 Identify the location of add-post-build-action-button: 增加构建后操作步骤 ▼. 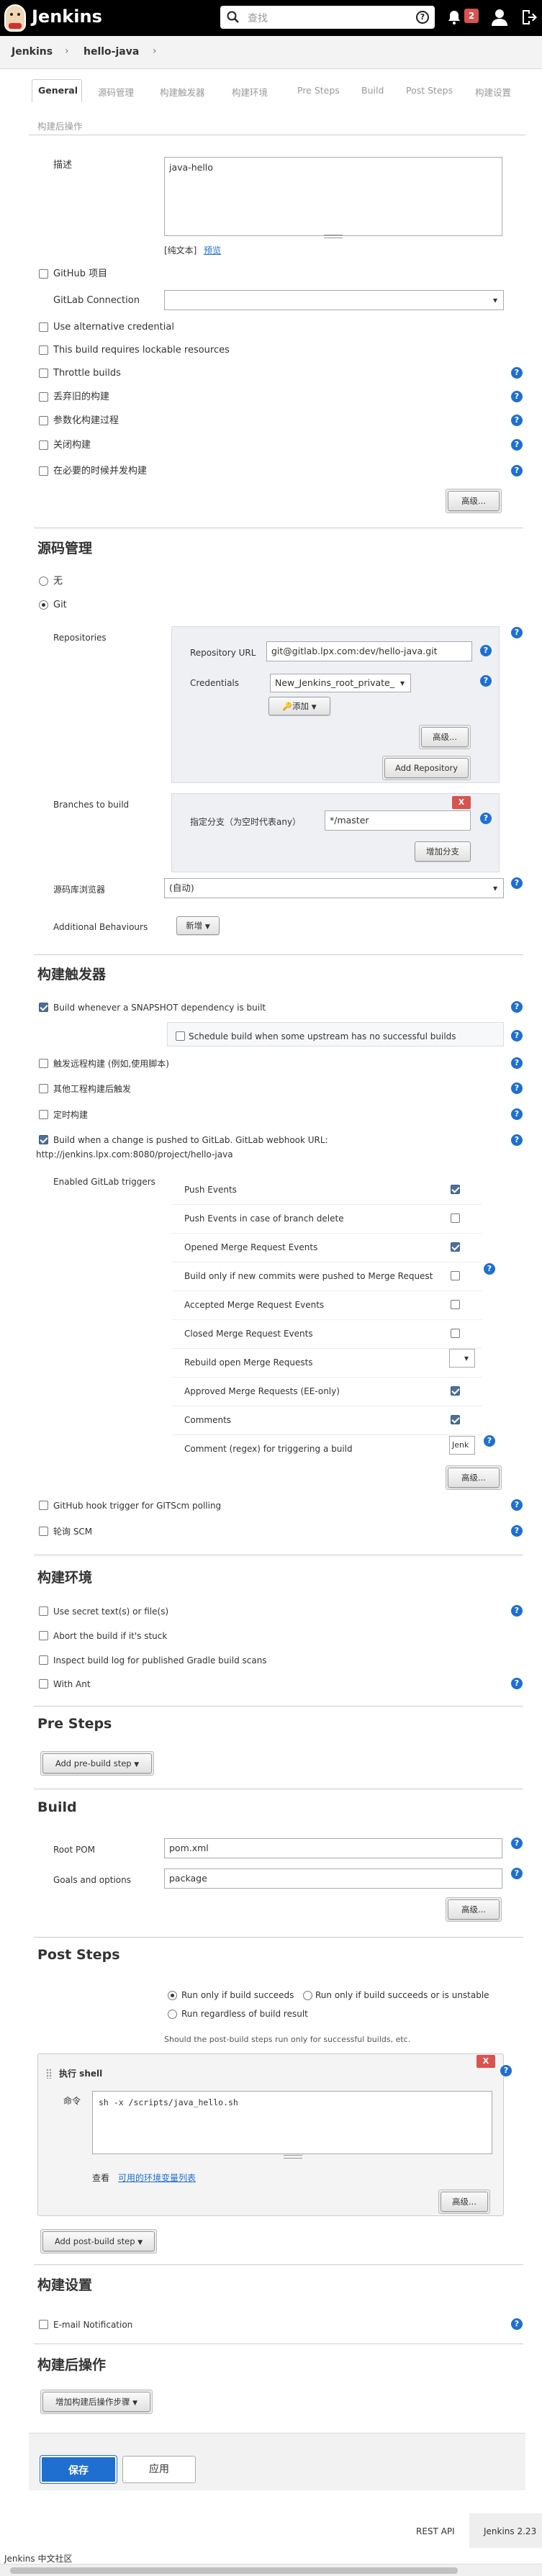
(96, 2402).